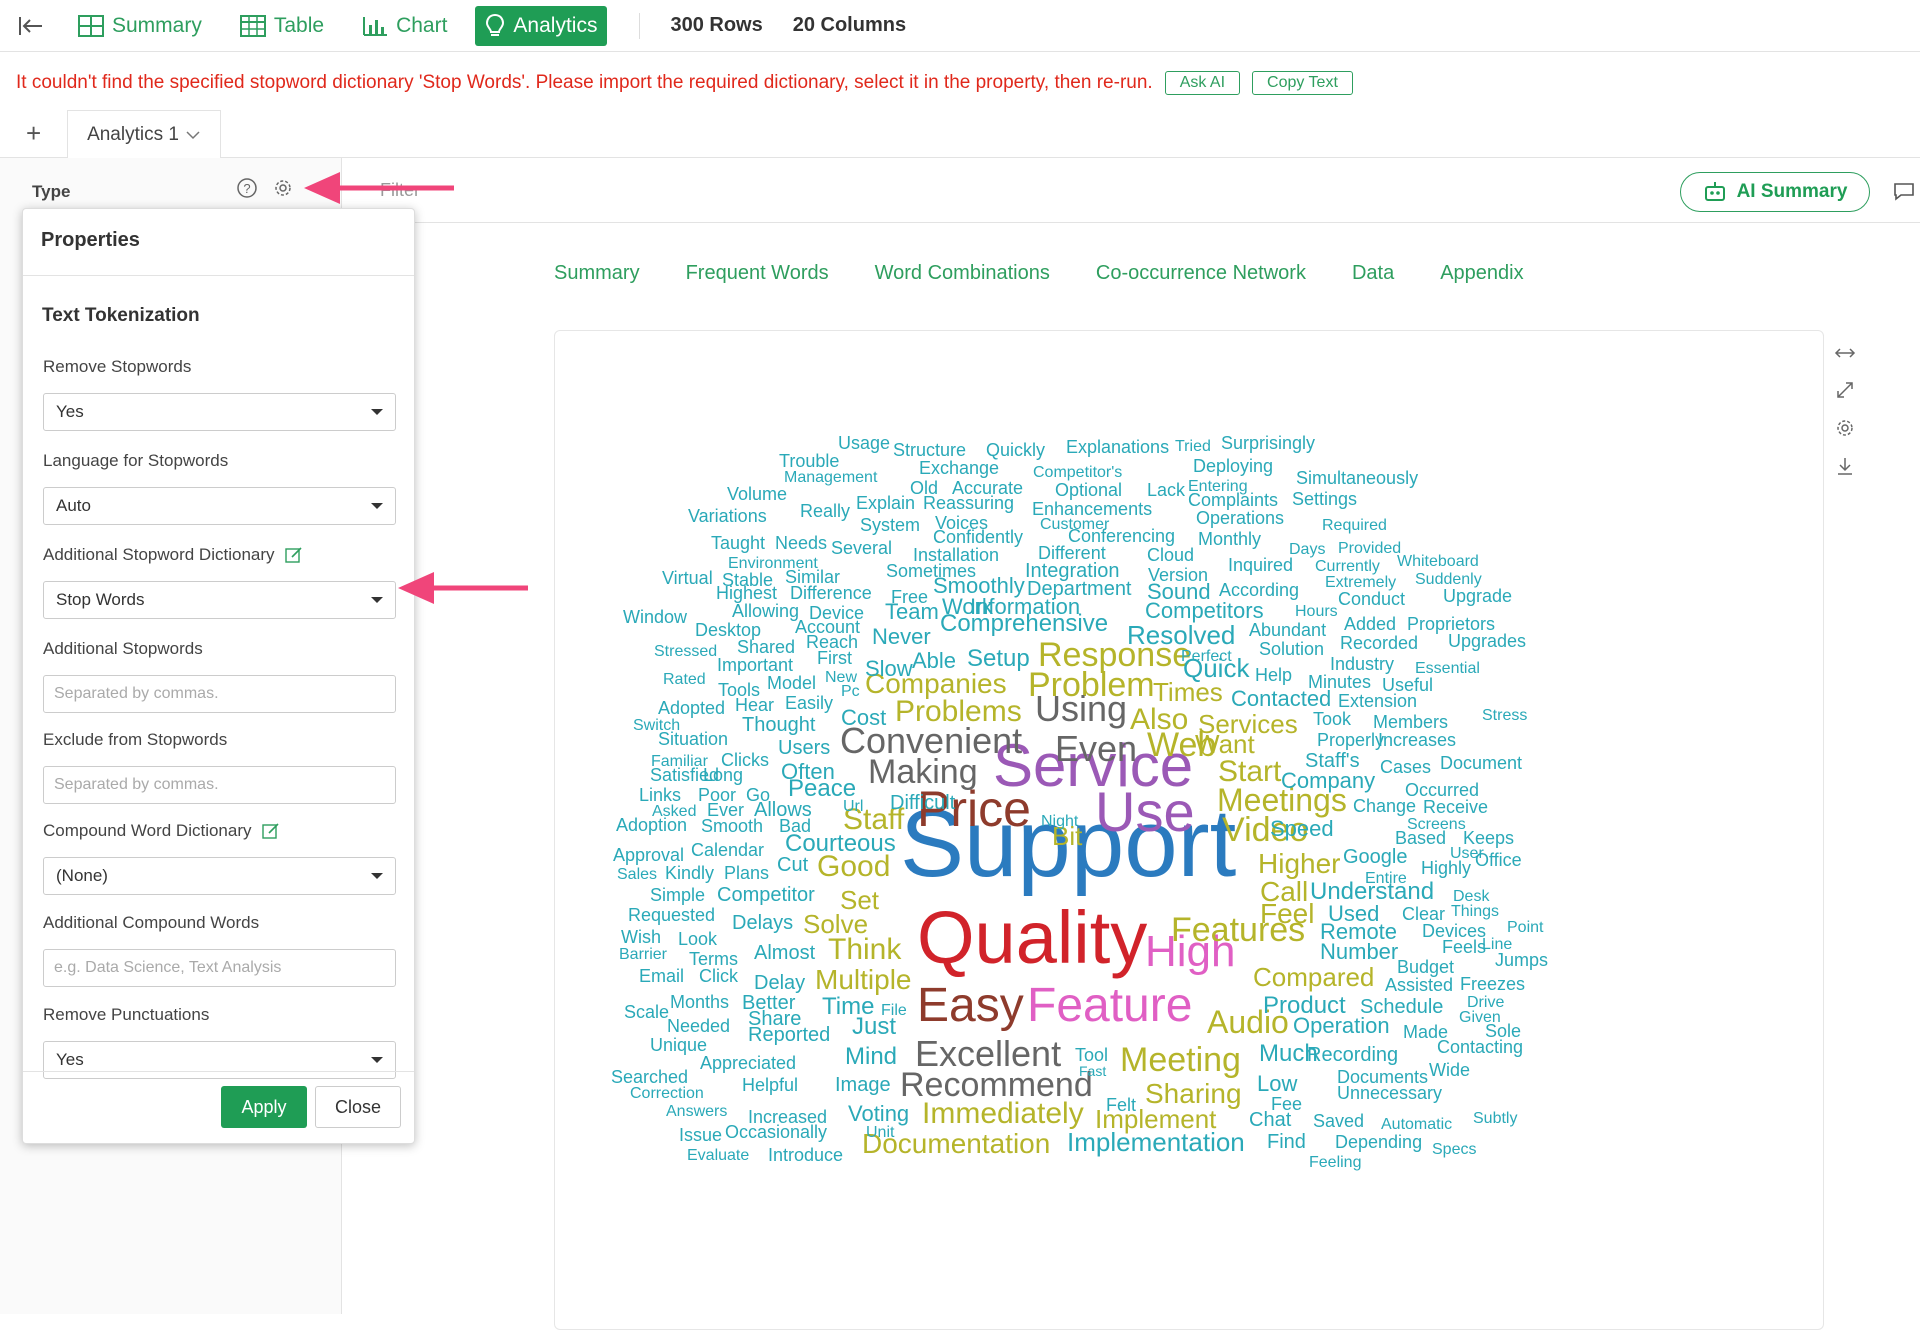 This screenshot has height=1330, width=1920. What do you see at coordinates (923, 803) in the screenshot?
I see `word-cloud-word: Difficult` at bounding box center [923, 803].